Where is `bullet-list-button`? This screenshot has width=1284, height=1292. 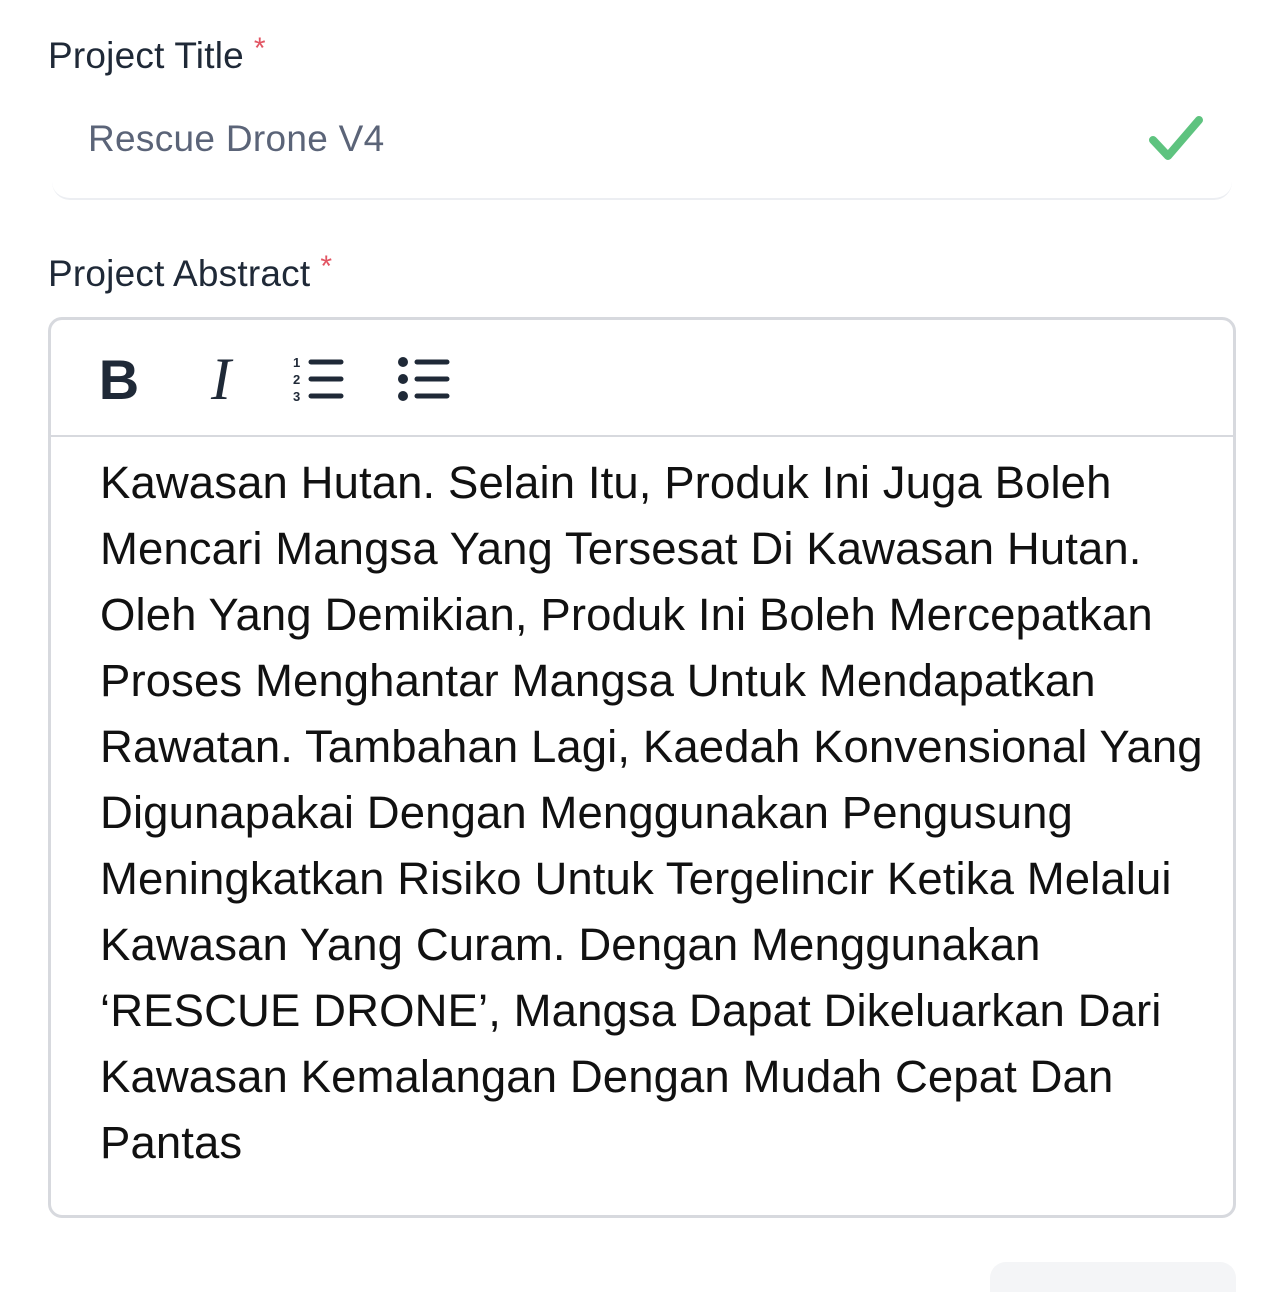 bullet-list-button is located at coordinates (423, 379).